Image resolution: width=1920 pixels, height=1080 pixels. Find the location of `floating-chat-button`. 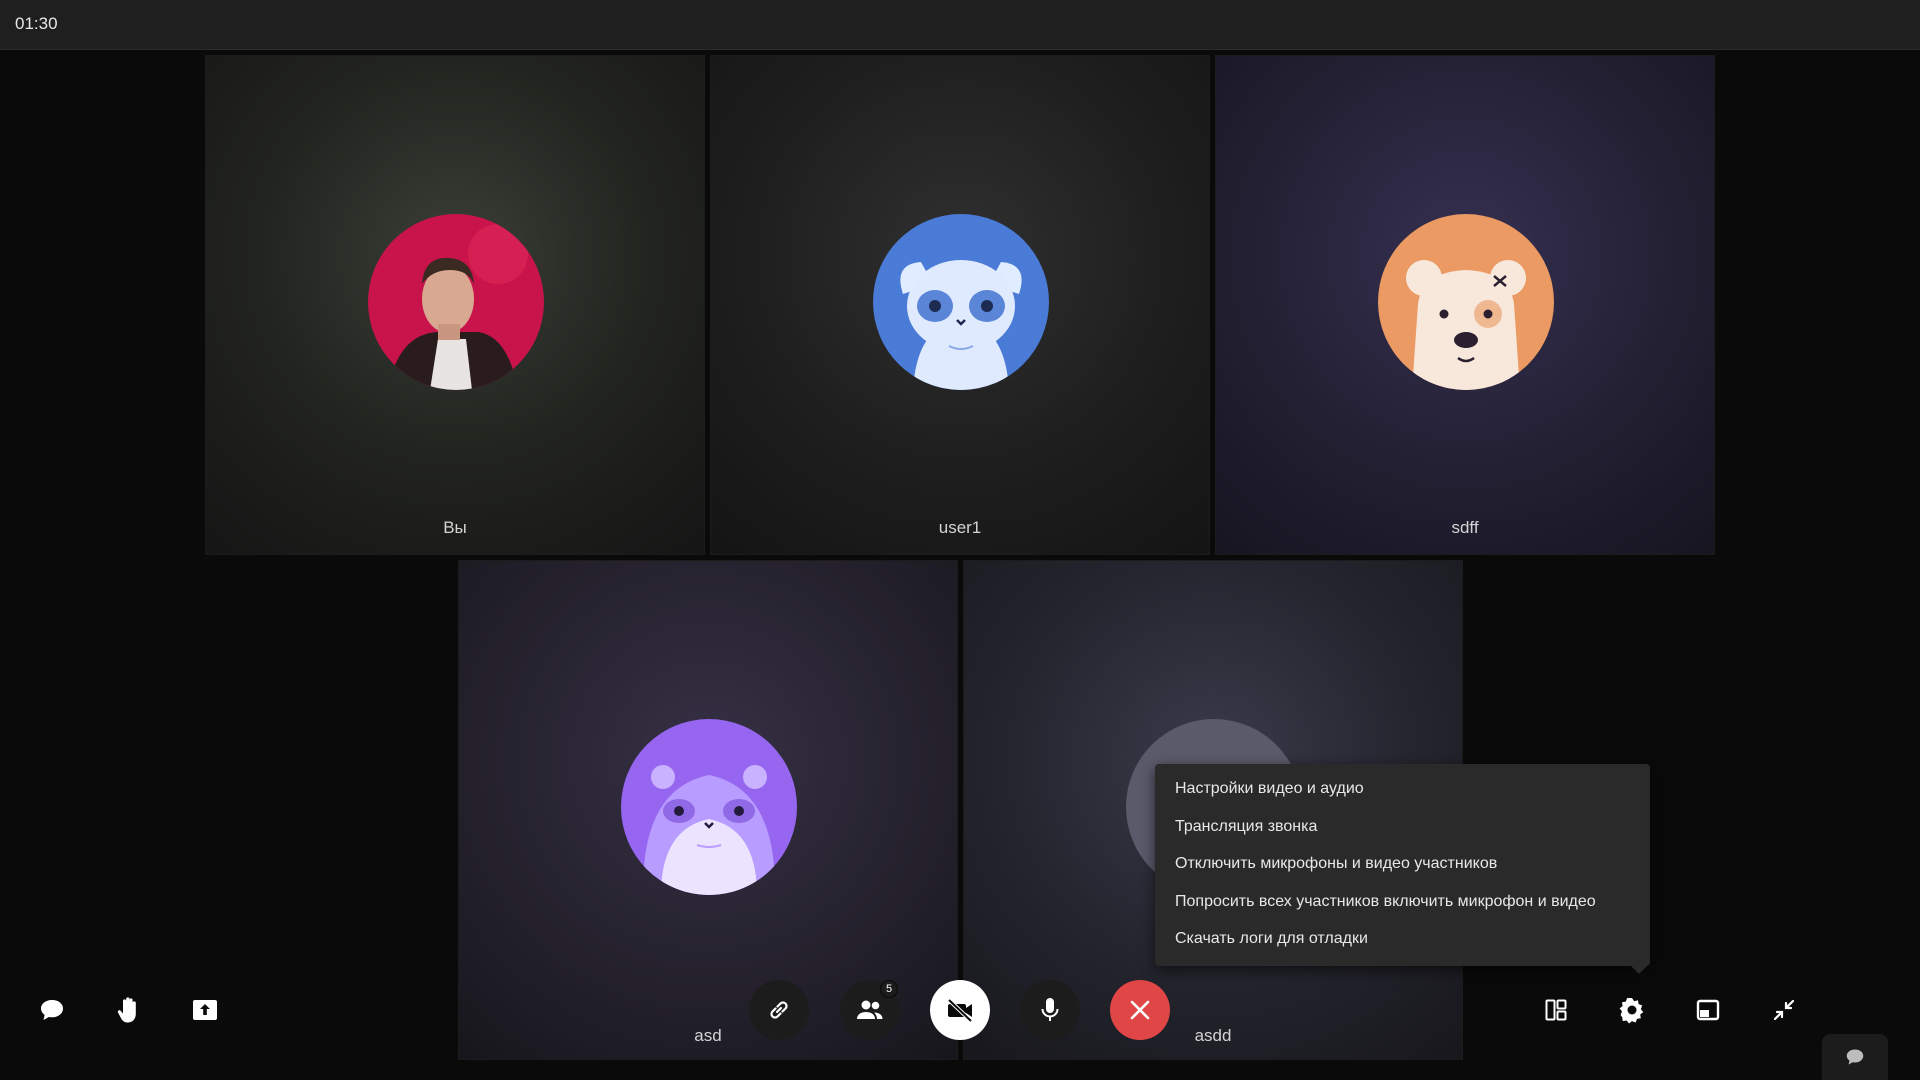

floating-chat-button is located at coordinates (1855, 1057).